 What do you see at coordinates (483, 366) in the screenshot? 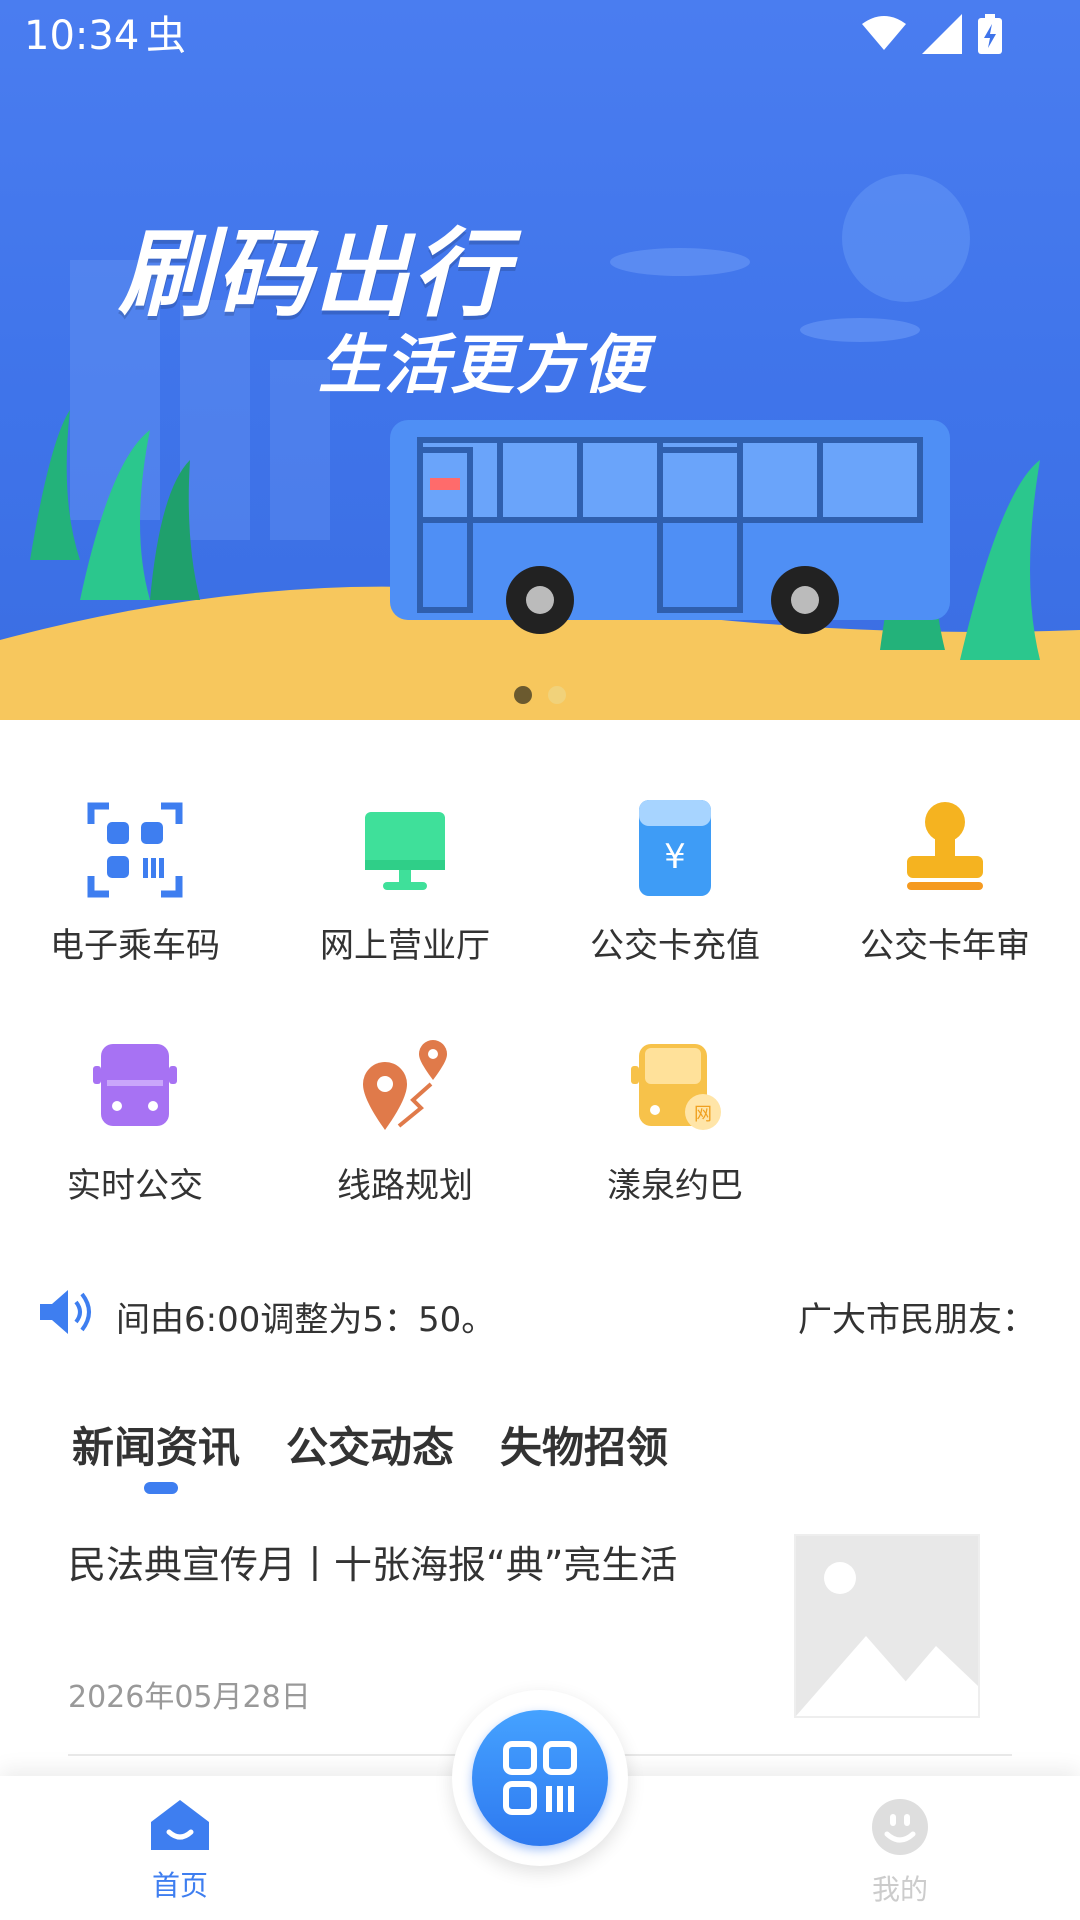
I see `banner-subtitle: 生活更方便` at bounding box center [483, 366].